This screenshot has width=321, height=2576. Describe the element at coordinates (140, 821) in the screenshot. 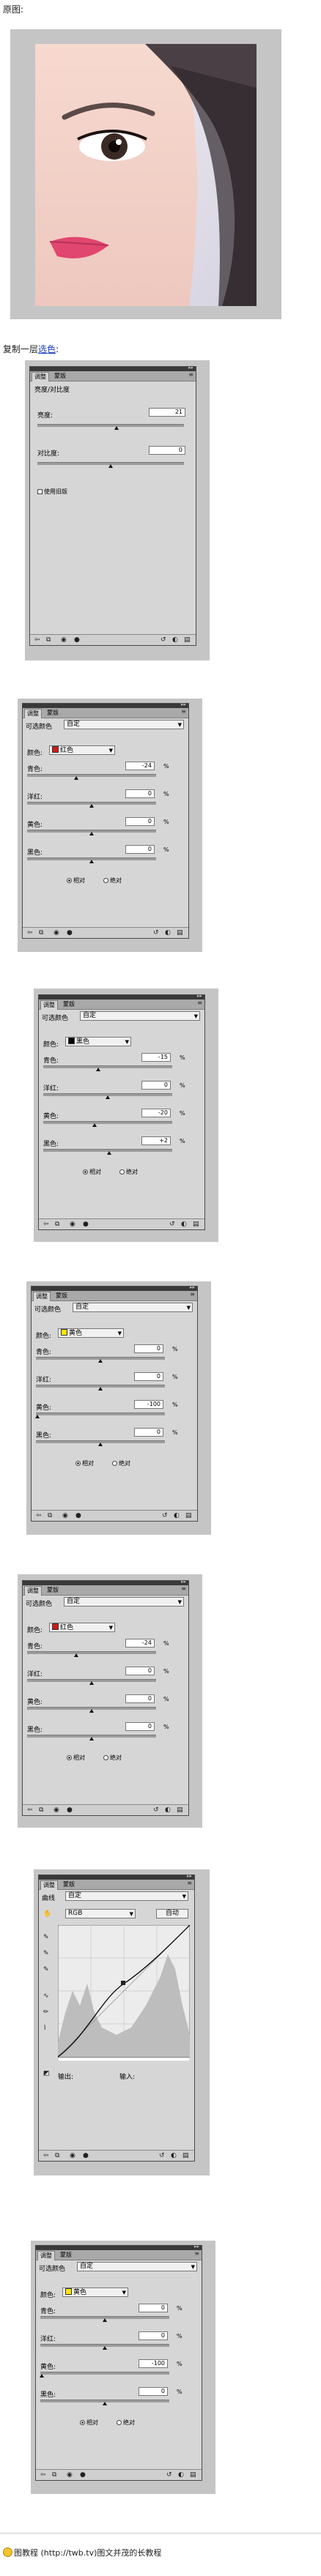

I see `yellow-field: 0` at that location.